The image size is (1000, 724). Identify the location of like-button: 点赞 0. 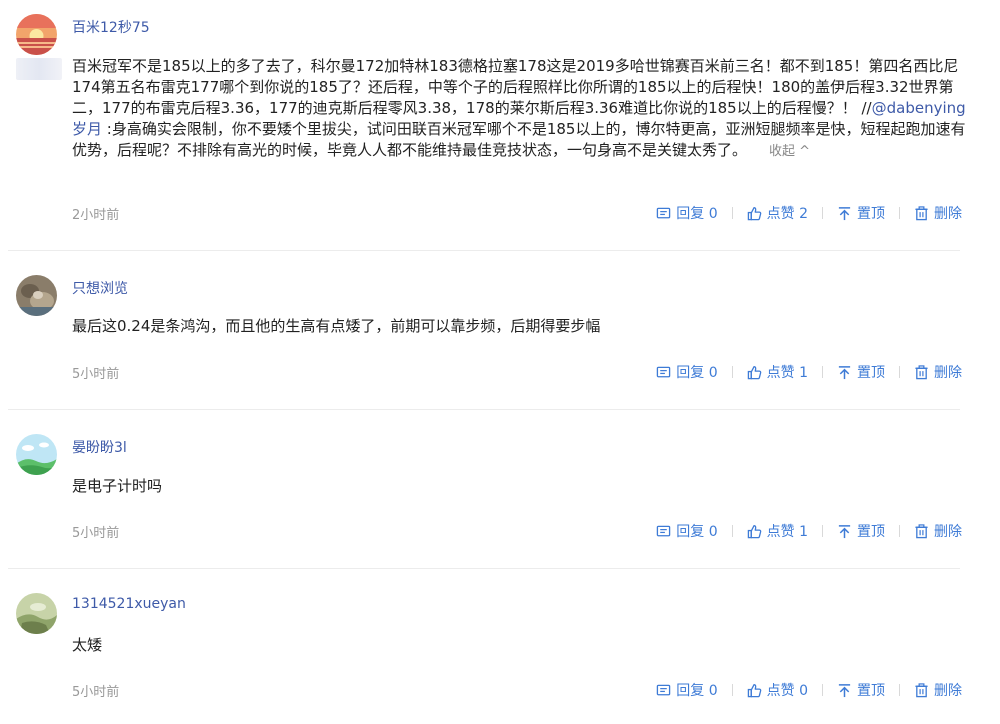
(777, 690).